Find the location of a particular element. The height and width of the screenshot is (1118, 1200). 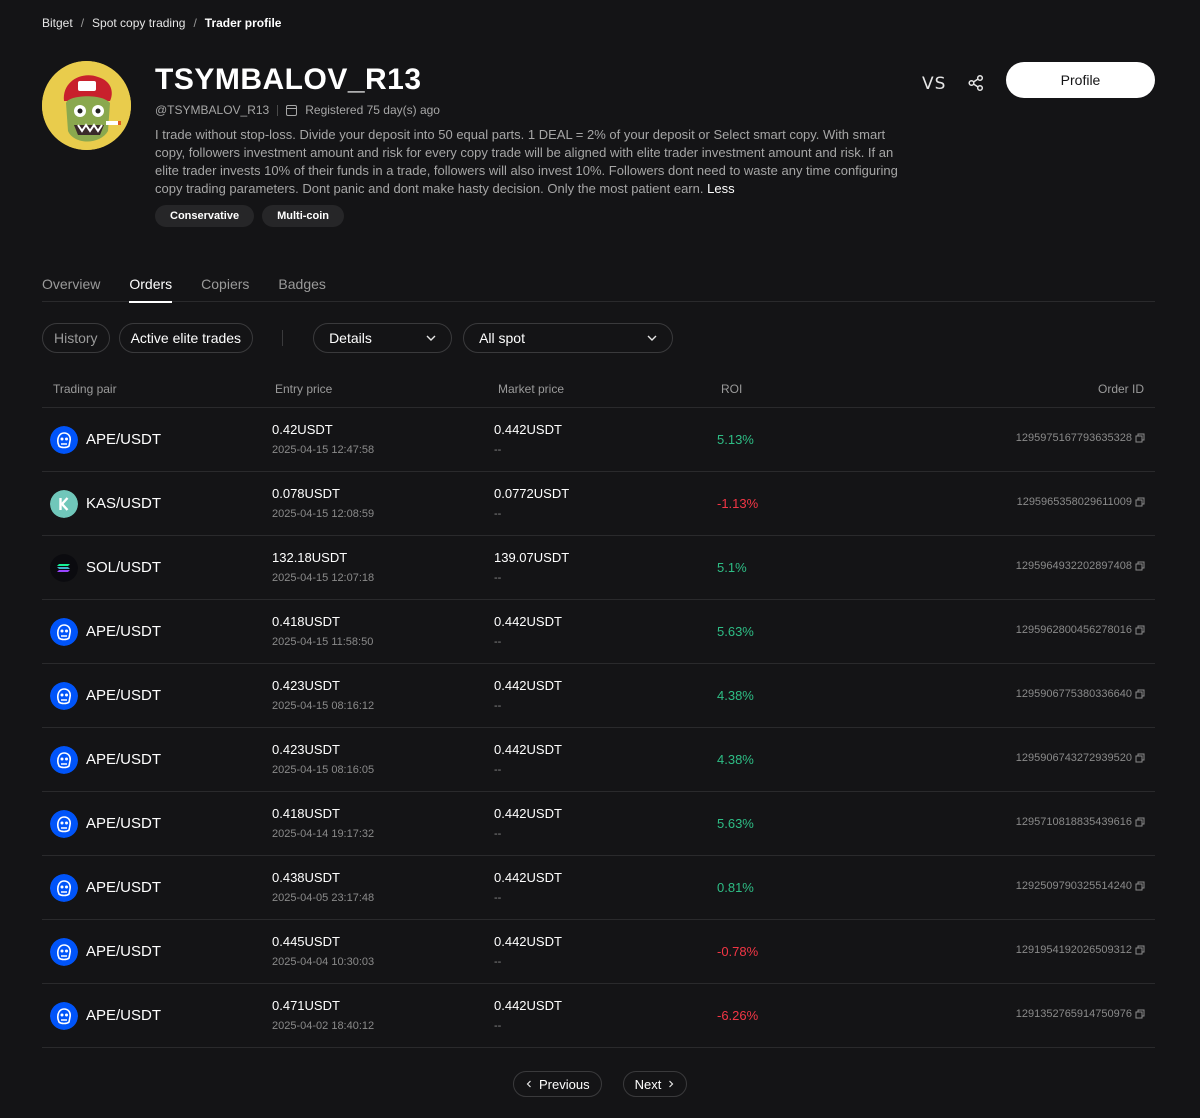

entry-time: 2025-04-02 18:40:12 is located at coordinates (323, 1026).